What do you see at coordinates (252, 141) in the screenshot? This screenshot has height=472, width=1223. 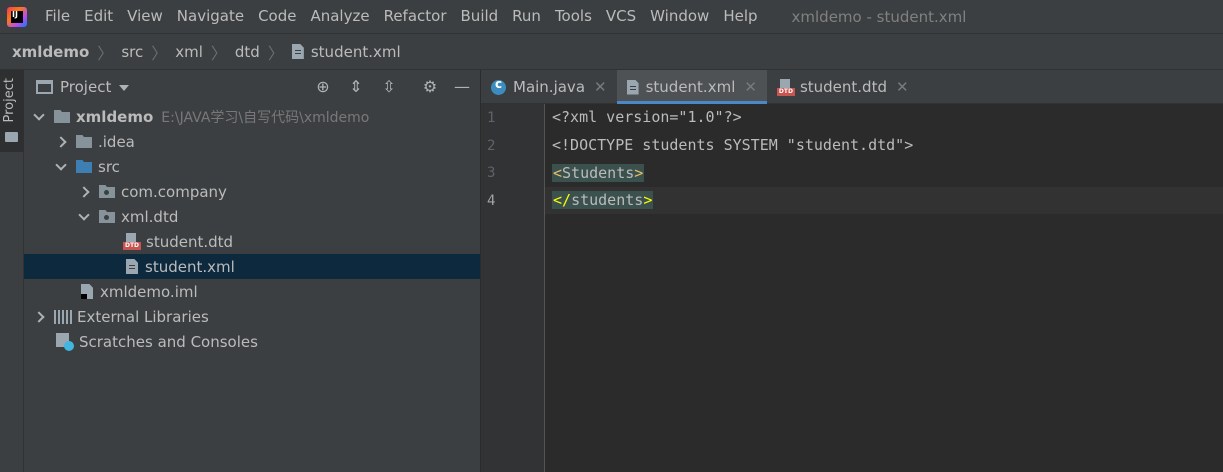 I see `tree-item-idea: .idea` at bounding box center [252, 141].